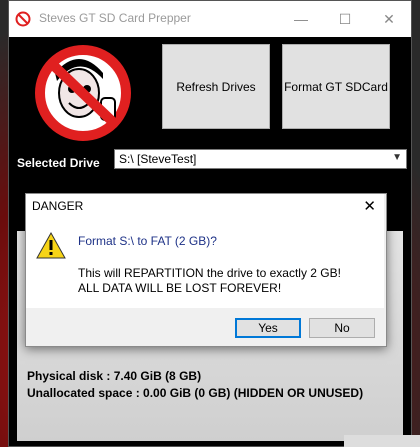 The width and height of the screenshot is (420, 447). What do you see at coordinates (147, 241) in the screenshot?
I see `dialog-question: Format S:\ to FAT (2 GB)?` at bounding box center [147, 241].